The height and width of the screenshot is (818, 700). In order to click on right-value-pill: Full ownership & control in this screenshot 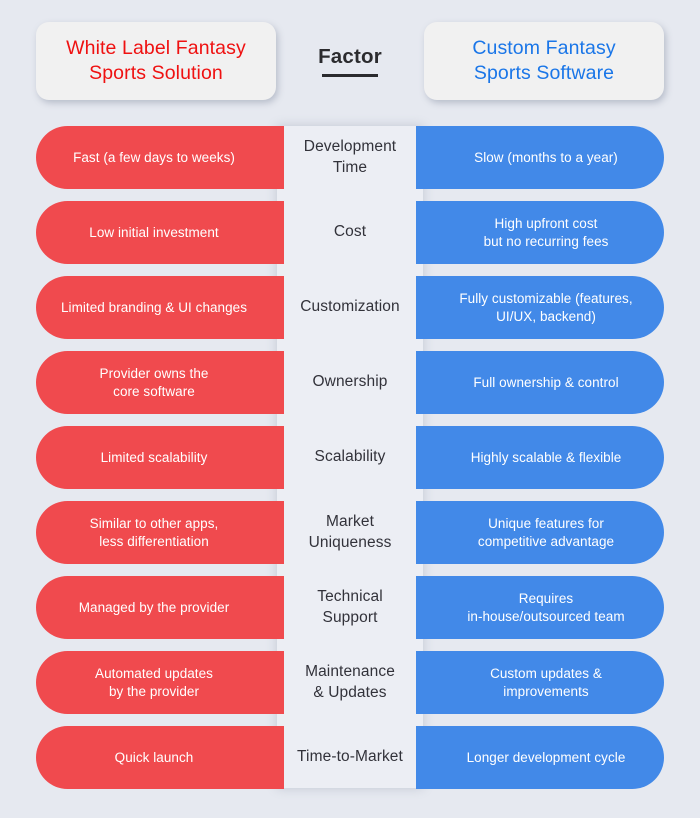, I will do `click(540, 382)`.